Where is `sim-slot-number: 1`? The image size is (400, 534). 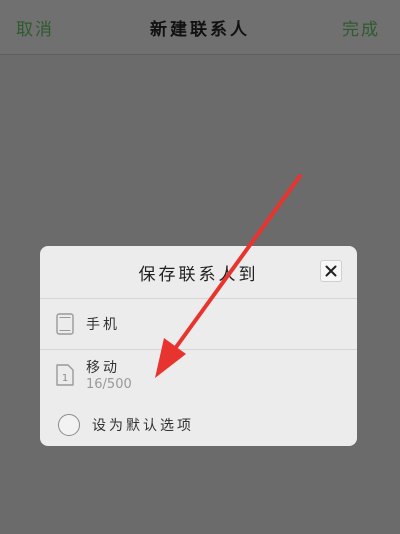
sim-slot-number: 1 is located at coordinates (65, 378).